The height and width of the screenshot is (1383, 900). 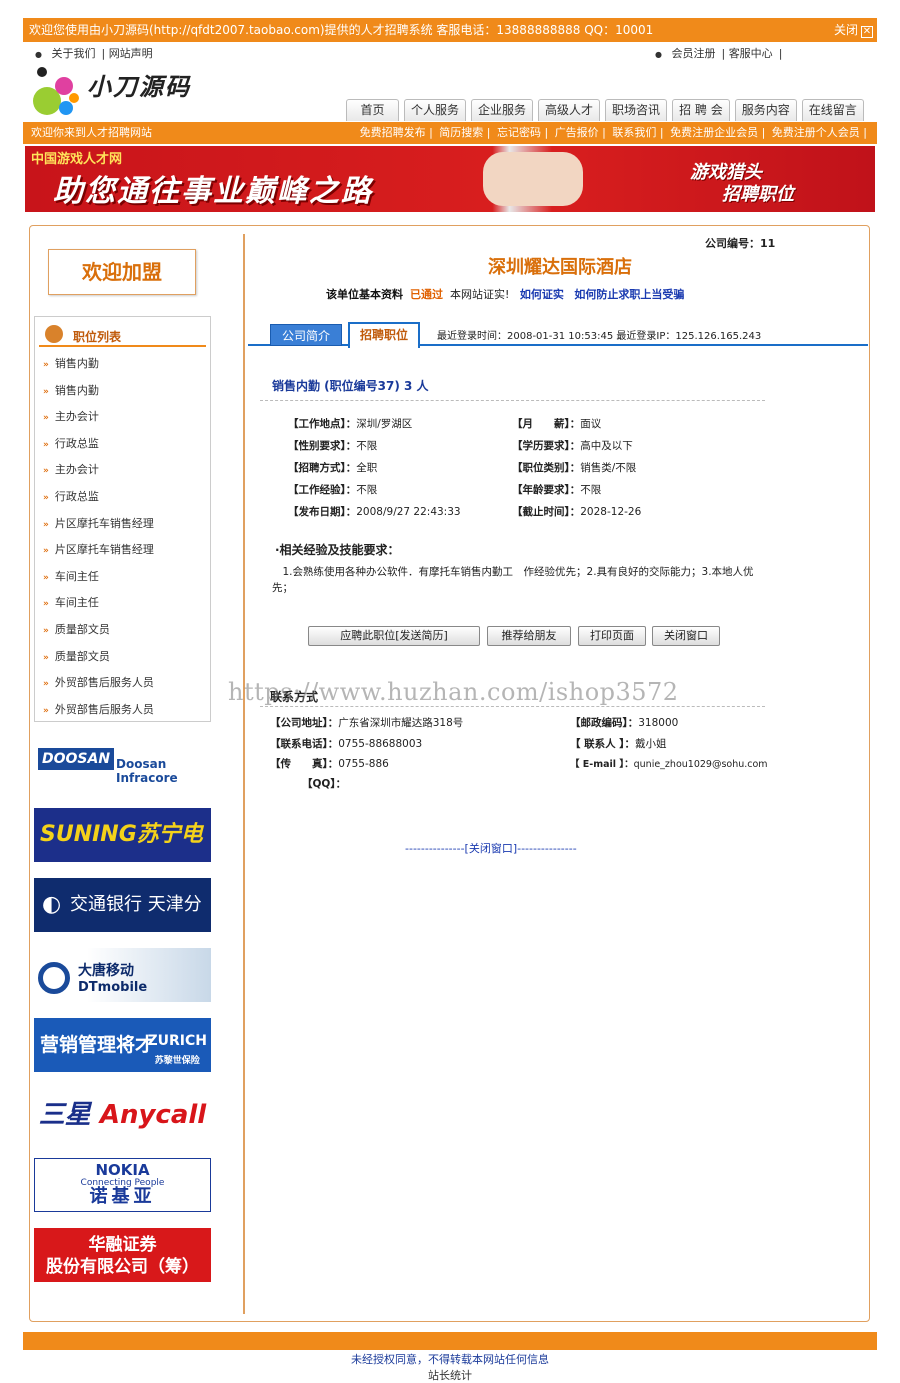 I want to click on contact-qq-label: 【QQ】：, so click(x=324, y=784).